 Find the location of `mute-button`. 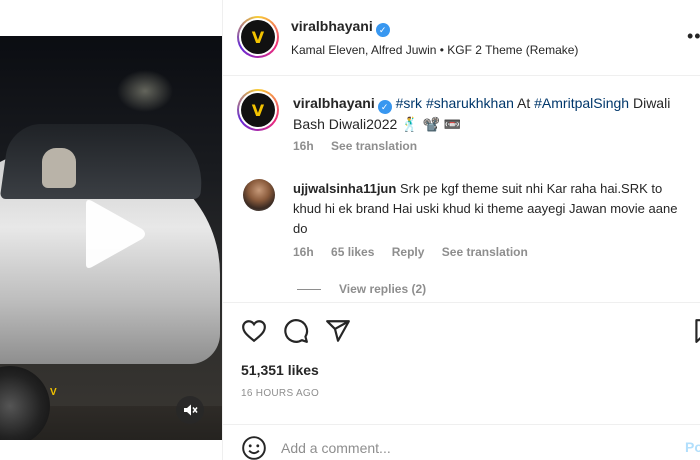

mute-button is located at coordinates (190, 410).